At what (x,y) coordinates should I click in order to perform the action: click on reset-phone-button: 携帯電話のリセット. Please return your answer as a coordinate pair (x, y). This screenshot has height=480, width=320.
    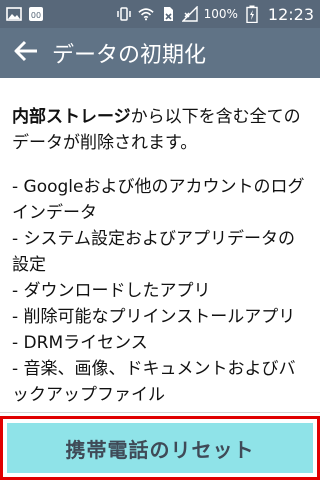
    Looking at the image, I should click on (160, 448).